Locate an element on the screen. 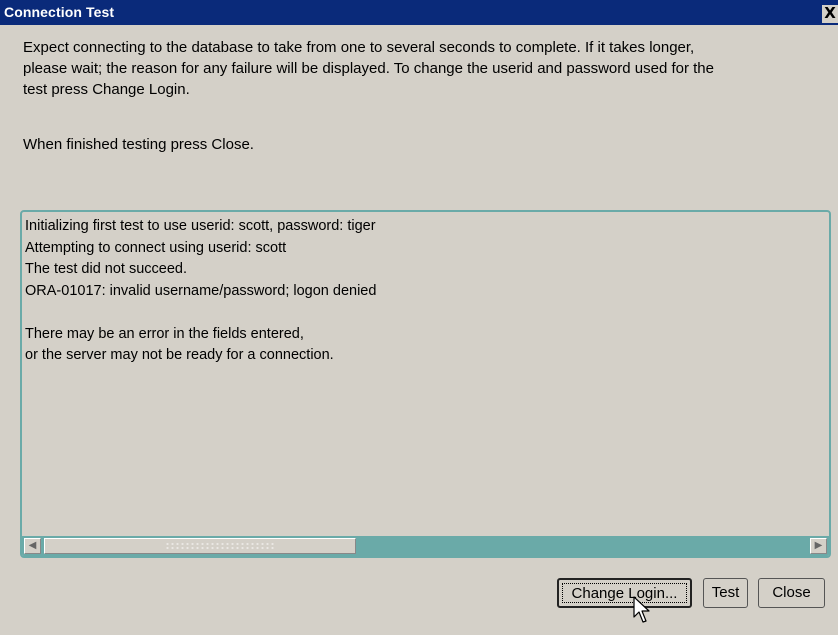 The image size is (838, 635). window-title: Connection Test is located at coordinates (59, 12).